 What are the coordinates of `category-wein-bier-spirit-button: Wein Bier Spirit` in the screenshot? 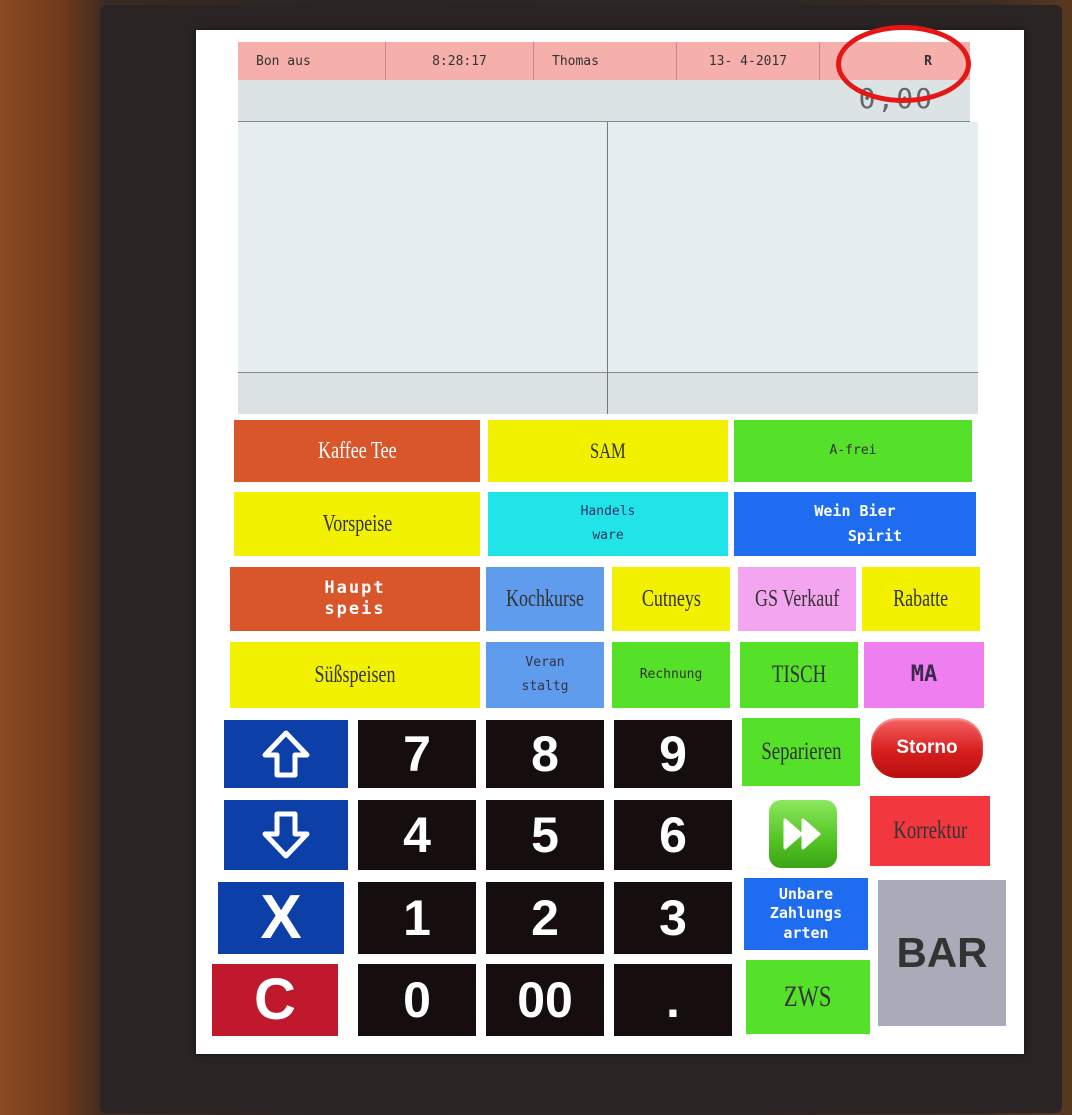 It's located at (855, 524).